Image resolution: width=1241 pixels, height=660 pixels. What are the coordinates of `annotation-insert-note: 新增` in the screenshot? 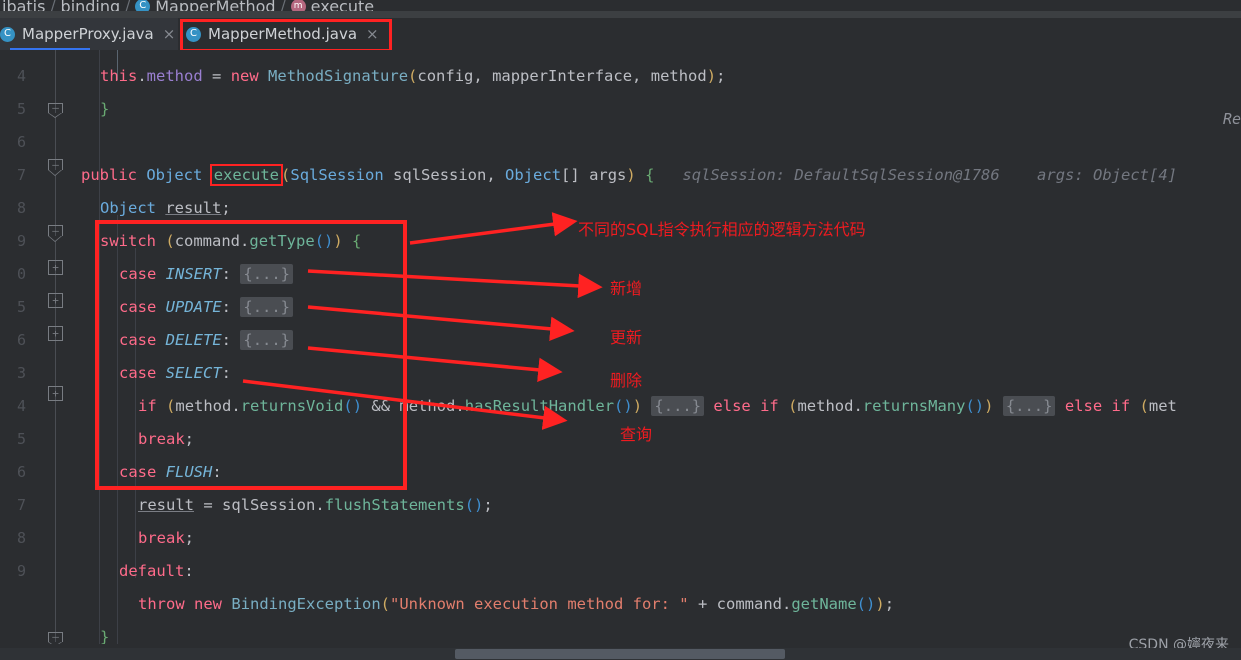 It's located at (626, 288).